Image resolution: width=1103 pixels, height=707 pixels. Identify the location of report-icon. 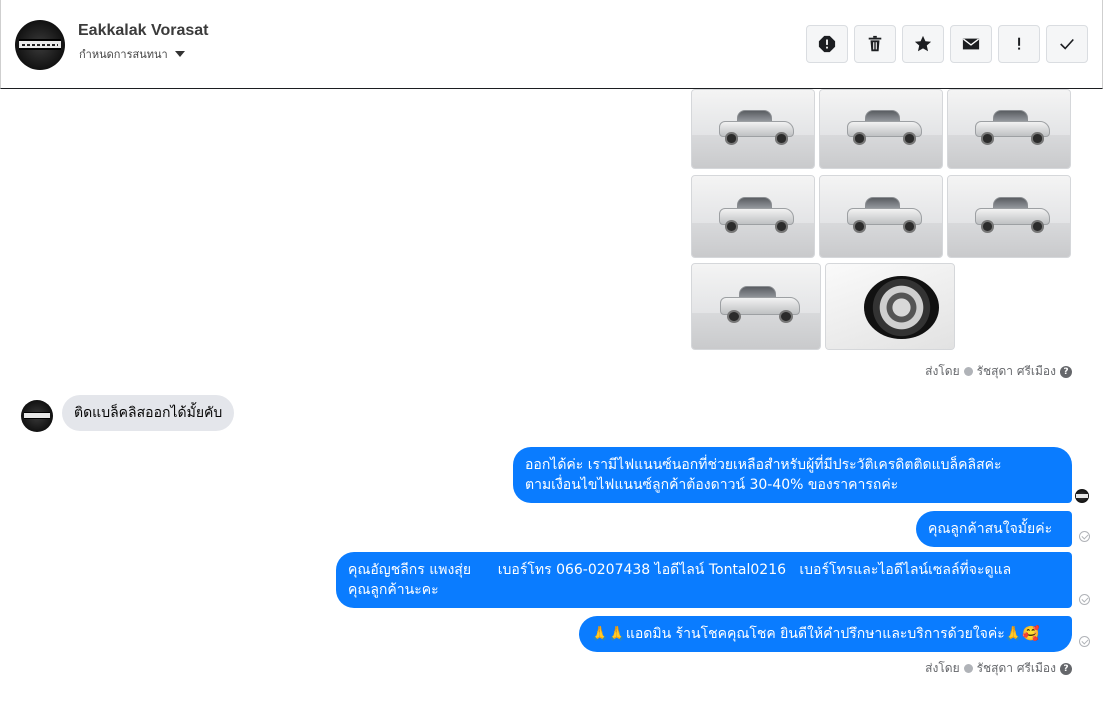
(827, 44).